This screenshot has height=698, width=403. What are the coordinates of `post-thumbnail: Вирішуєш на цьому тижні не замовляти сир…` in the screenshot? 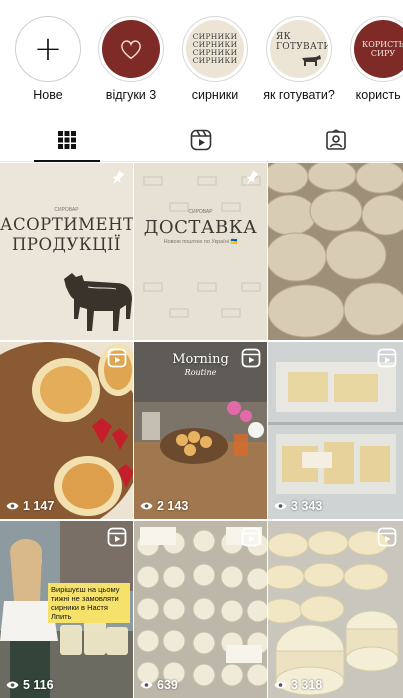 It's located at (66, 609).